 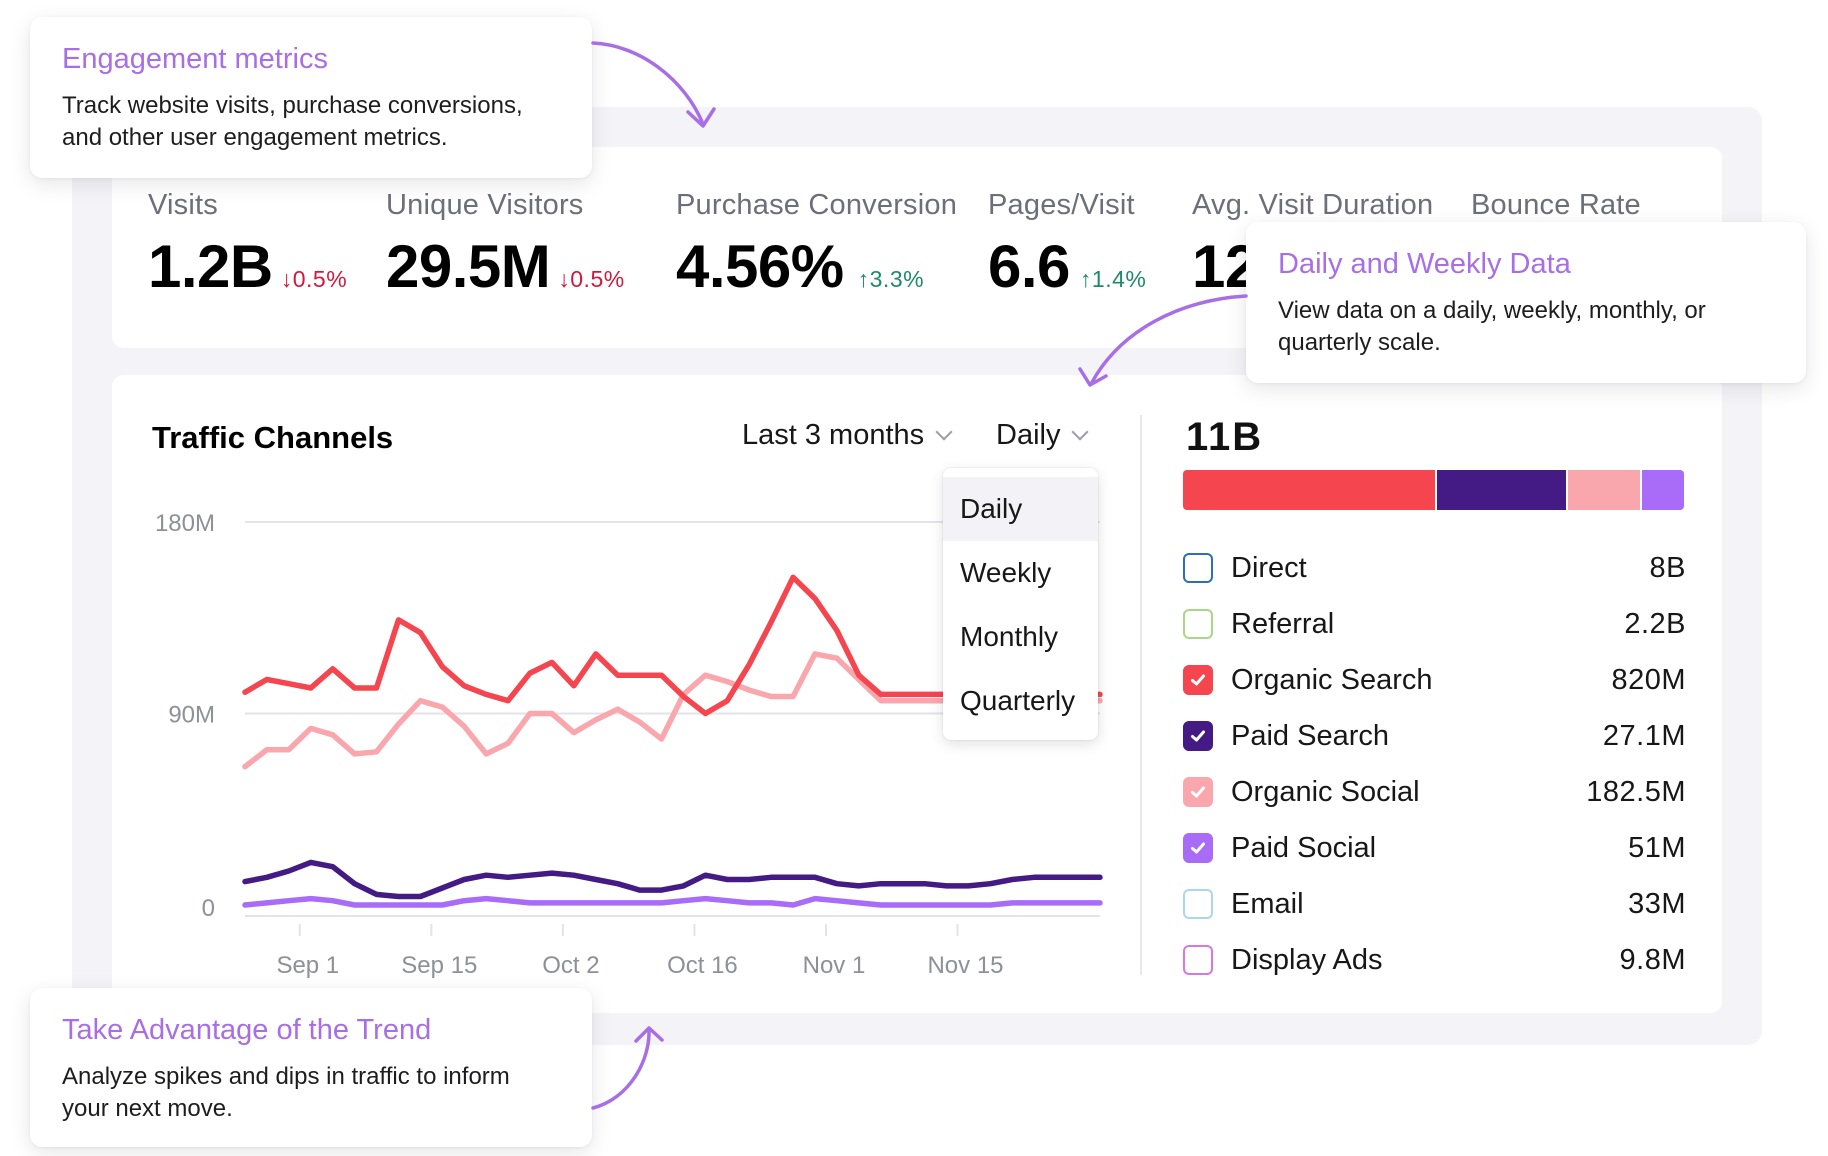 I want to click on legend-item-direct: Direct 8B, so click(x=1434, y=568).